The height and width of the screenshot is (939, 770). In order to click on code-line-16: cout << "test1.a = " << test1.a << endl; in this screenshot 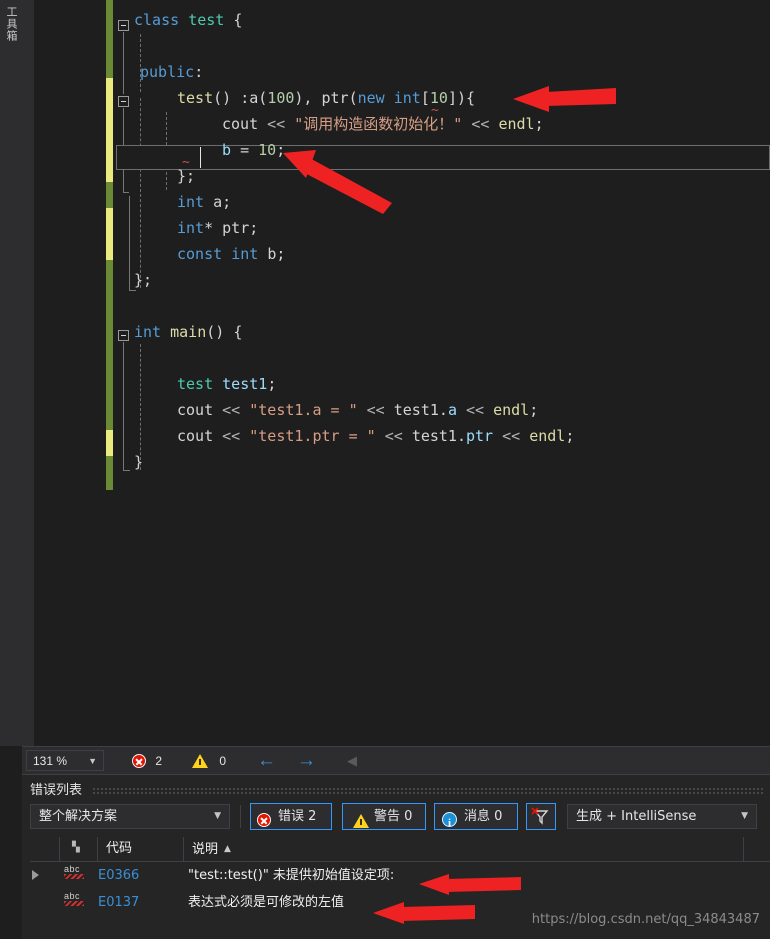, I will do `click(358, 410)`.